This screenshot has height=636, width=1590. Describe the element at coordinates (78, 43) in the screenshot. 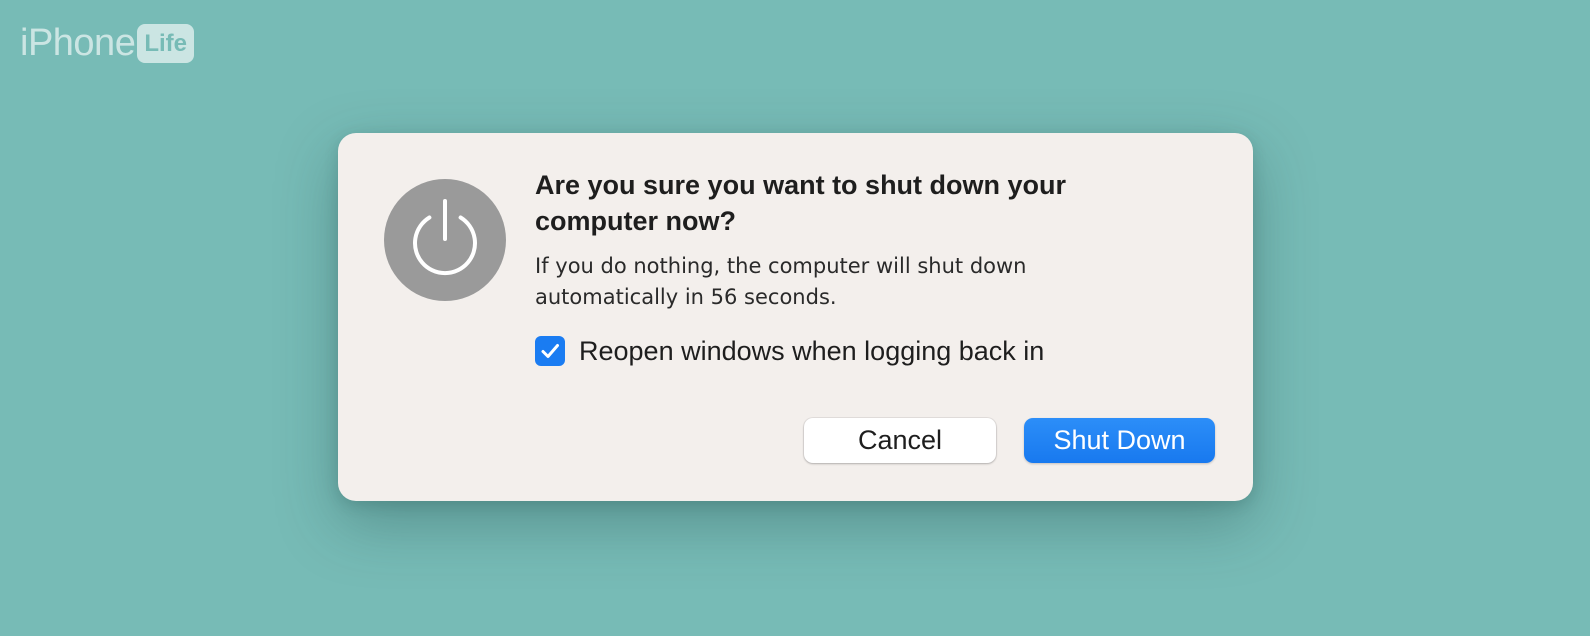

I see `watermark-brand-text: iPhone` at that location.